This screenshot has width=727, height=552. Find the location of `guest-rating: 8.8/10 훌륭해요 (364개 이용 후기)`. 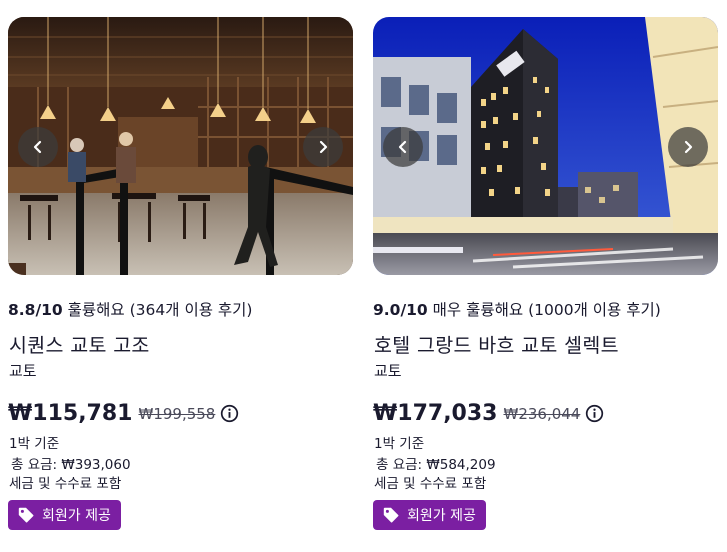

guest-rating: 8.8/10 훌륭해요 (364개 이용 후기) is located at coordinates (130, 309).